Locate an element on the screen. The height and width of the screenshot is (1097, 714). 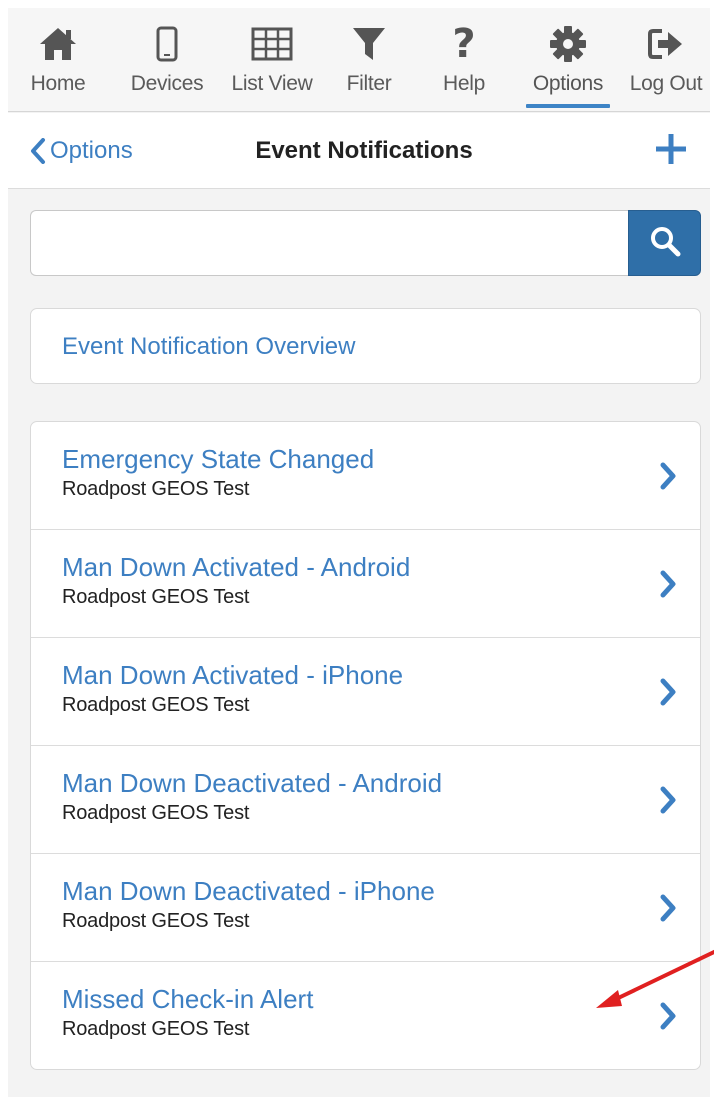
overview-label: Event Notification Overview is located at coordinates (209, 346).